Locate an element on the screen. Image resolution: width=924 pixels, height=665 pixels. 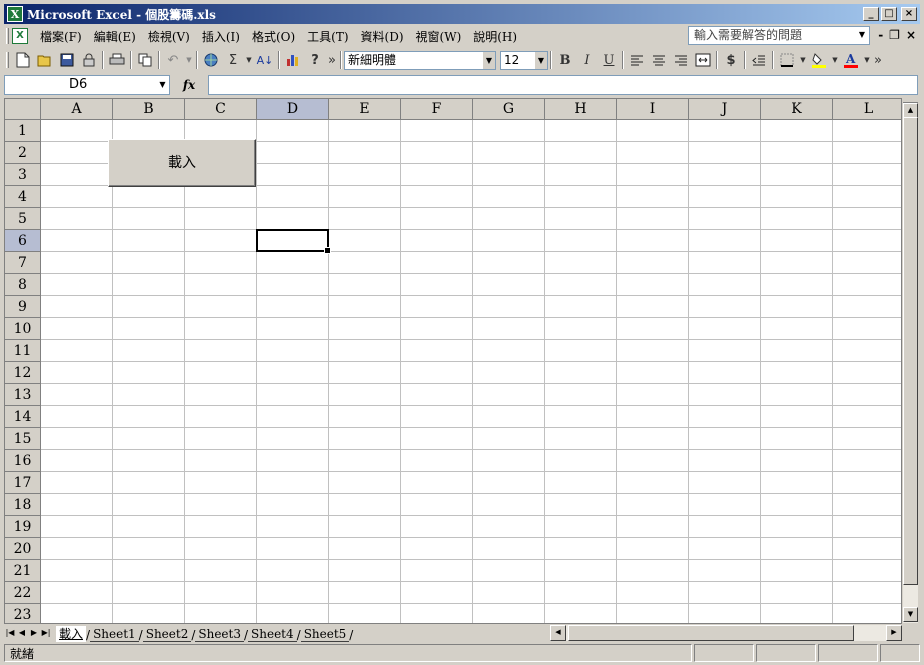
sheet-tab: Sheet4 is located at coordinates (272, 634).